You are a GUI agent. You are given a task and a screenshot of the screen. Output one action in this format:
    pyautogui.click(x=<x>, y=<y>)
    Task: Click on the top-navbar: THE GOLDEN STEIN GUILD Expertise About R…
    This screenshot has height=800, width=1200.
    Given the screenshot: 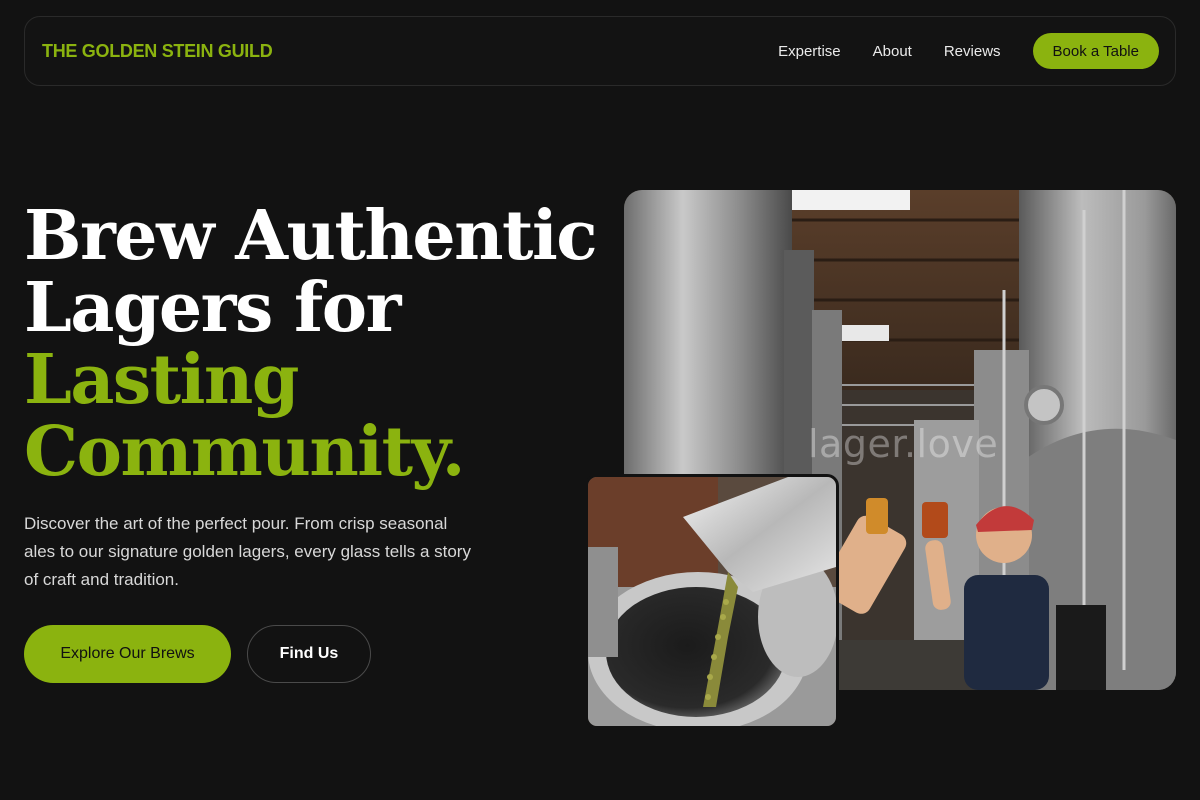 What is the action you would take?
    pyautogui.click(x=600, y=51)
    